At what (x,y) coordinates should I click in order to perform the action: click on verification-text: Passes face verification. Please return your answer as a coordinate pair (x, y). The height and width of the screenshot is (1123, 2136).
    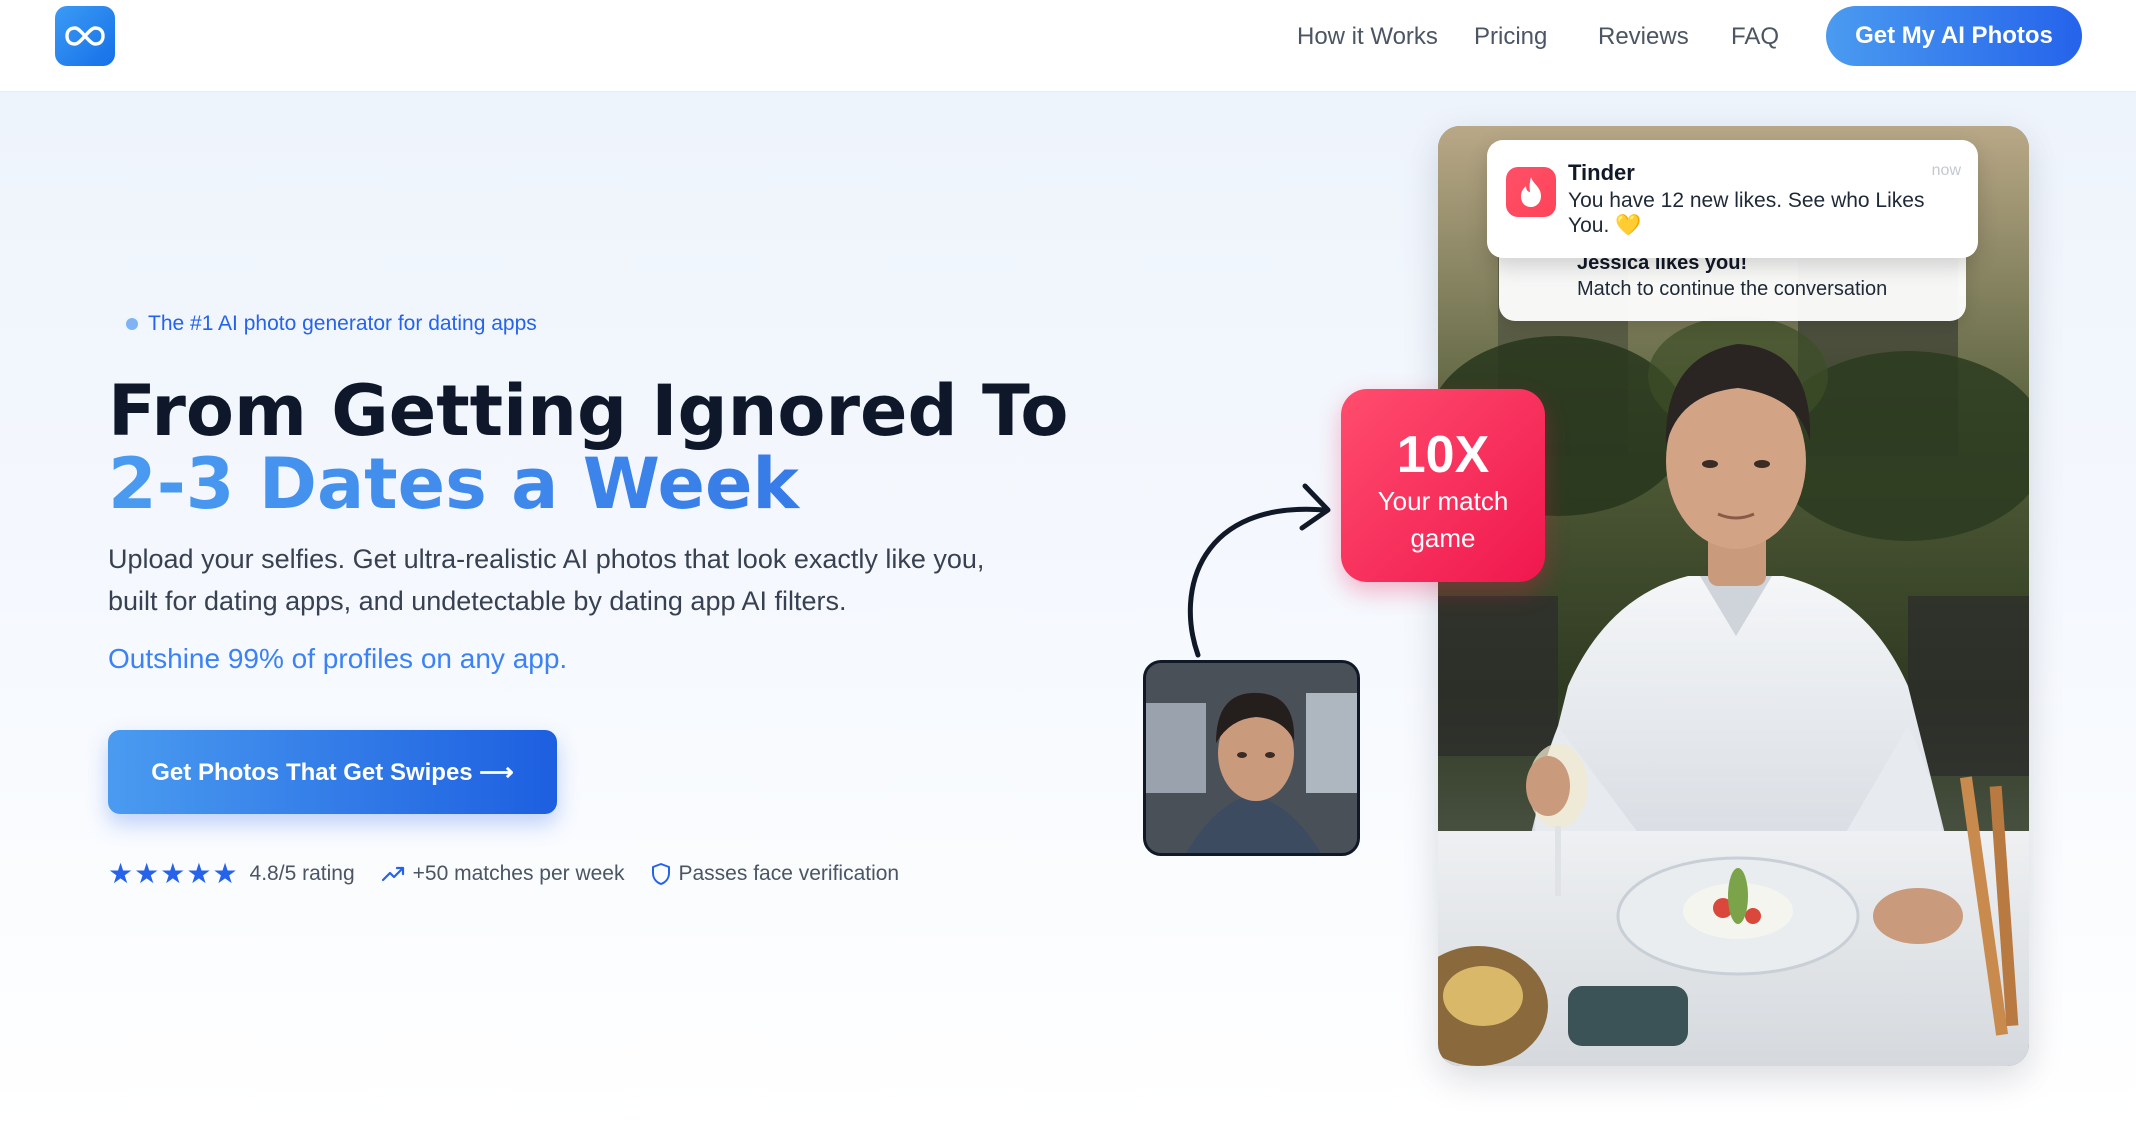
    Looking at the image, I should click on (789, 873).